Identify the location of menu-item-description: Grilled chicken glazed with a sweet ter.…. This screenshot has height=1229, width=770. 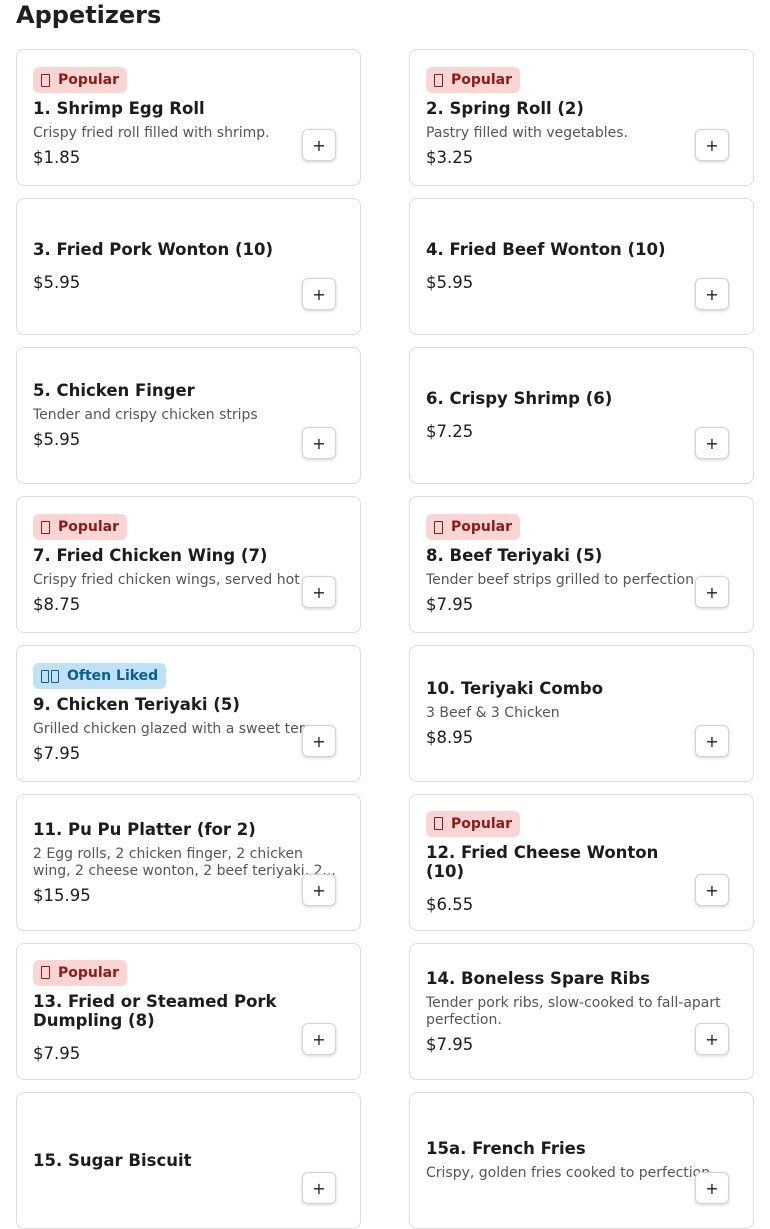
(175, 729).